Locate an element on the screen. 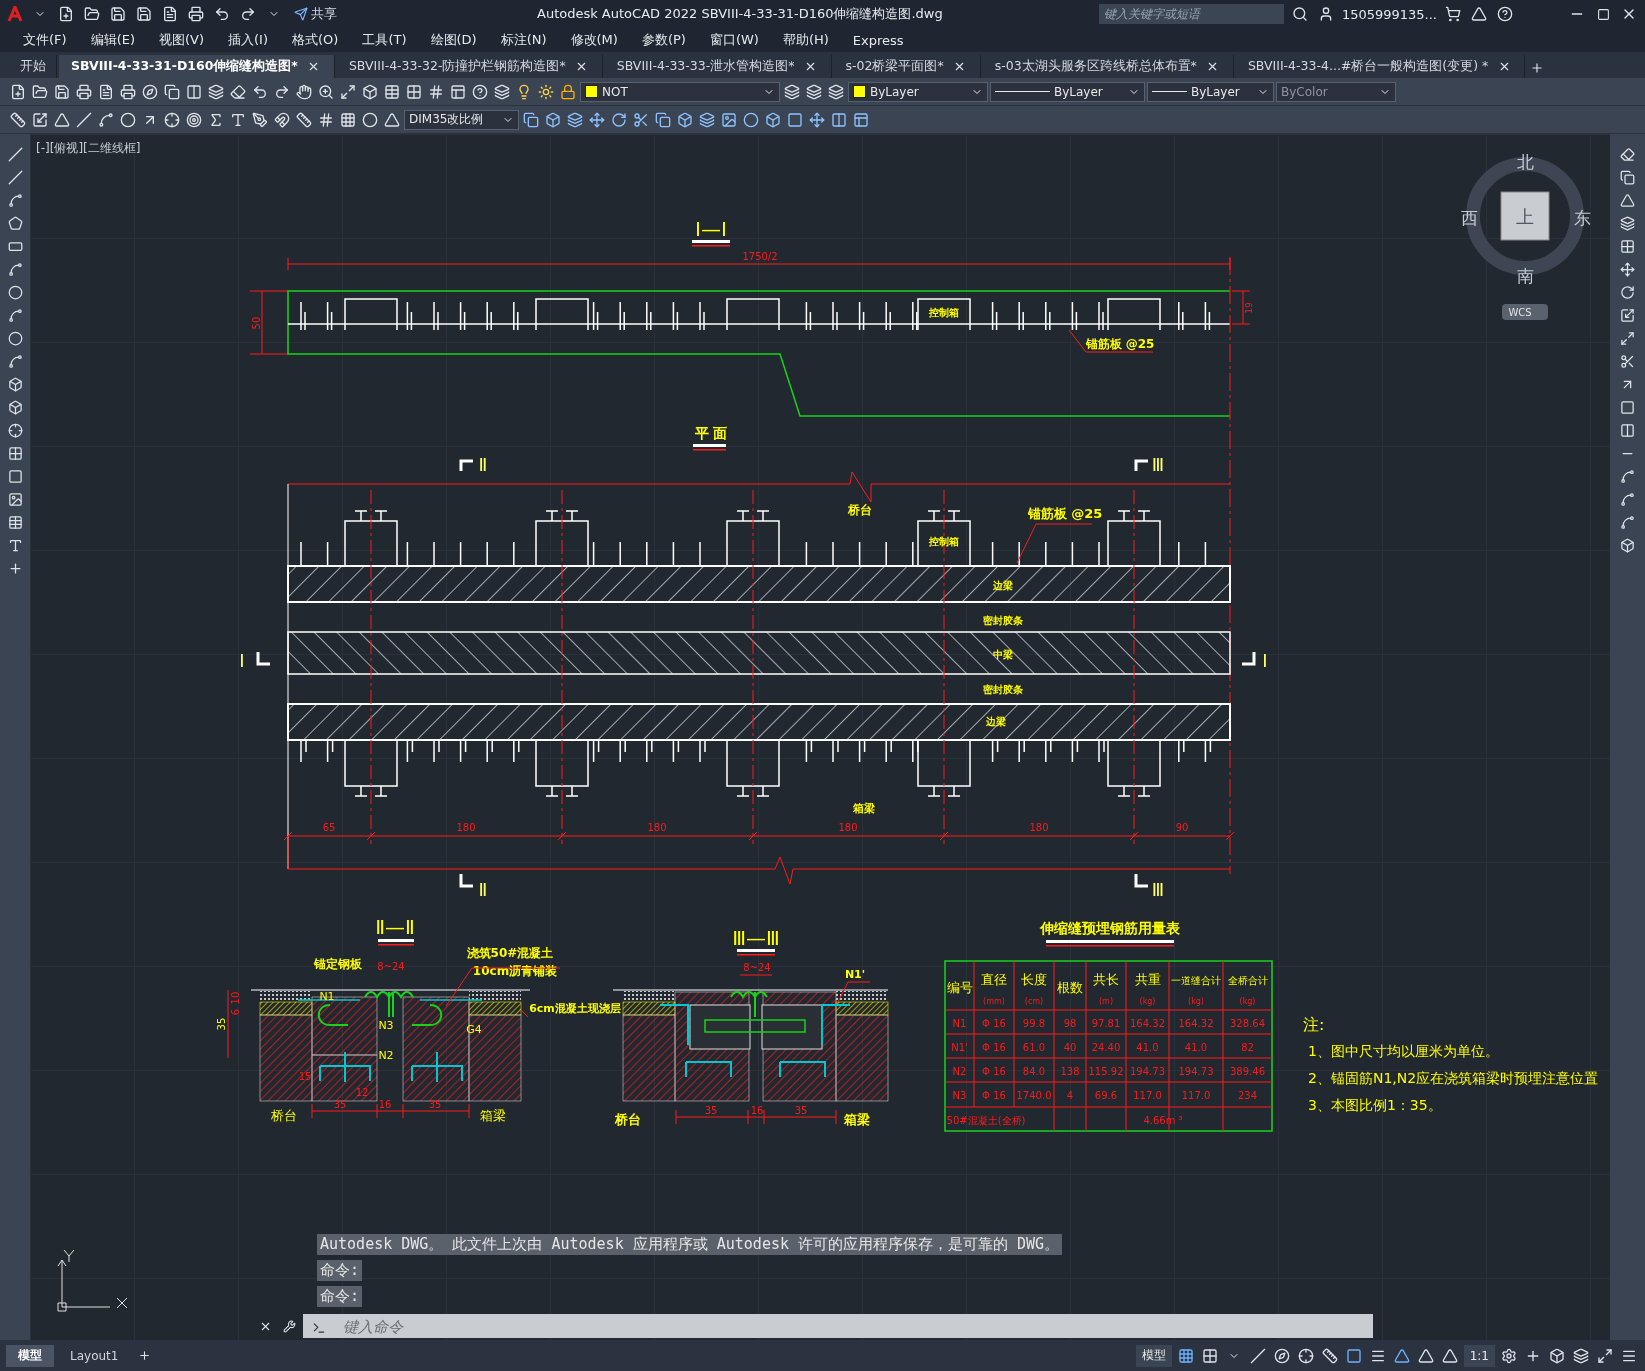 Image resolution: width=1645 pixels, height=1371 pixels. model-space-button: 模型 is located at coordinates (1153, 1355).